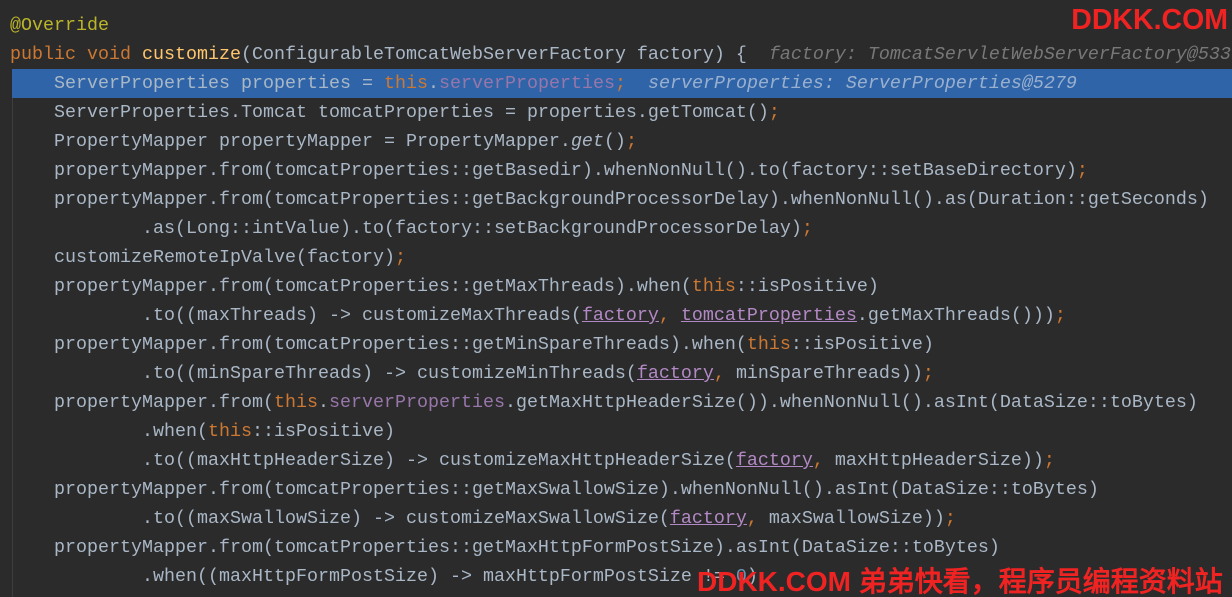 The width and height of the screenshot is (1232, 597). I want to click on code-token: (), so click(614, 141).